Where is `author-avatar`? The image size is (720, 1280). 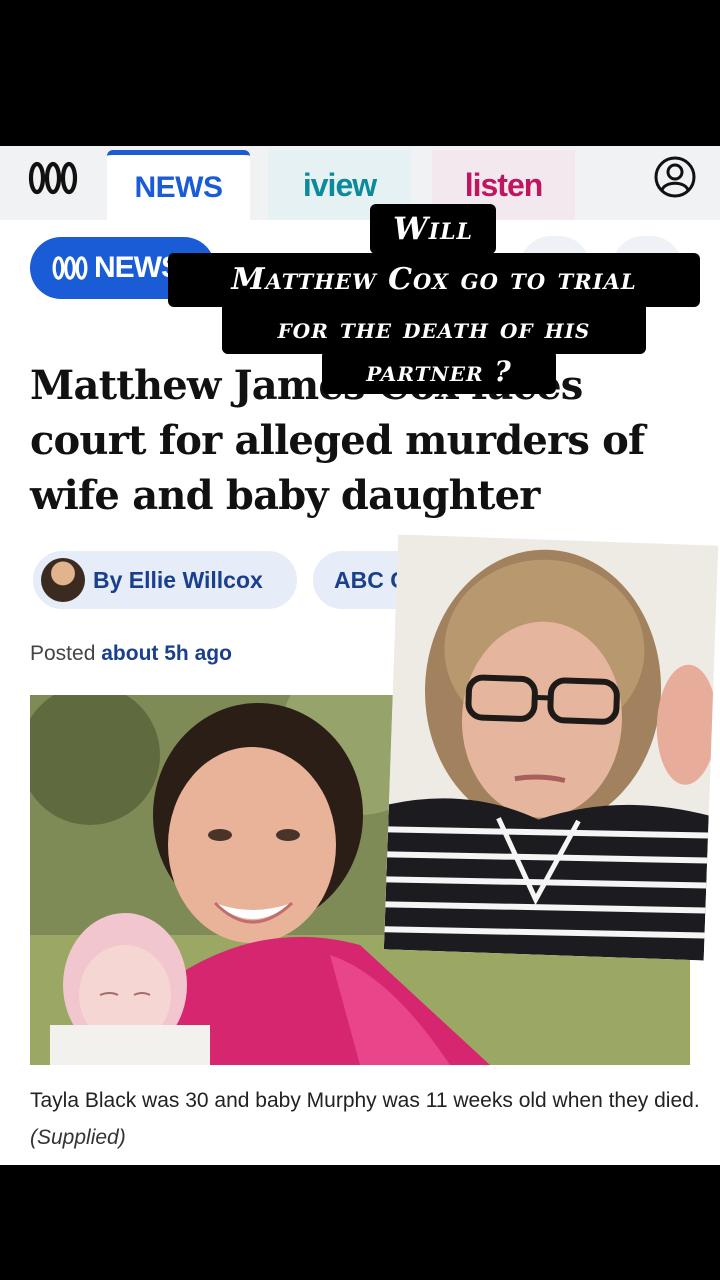 author-avatar is located at coordinates (63, 580).